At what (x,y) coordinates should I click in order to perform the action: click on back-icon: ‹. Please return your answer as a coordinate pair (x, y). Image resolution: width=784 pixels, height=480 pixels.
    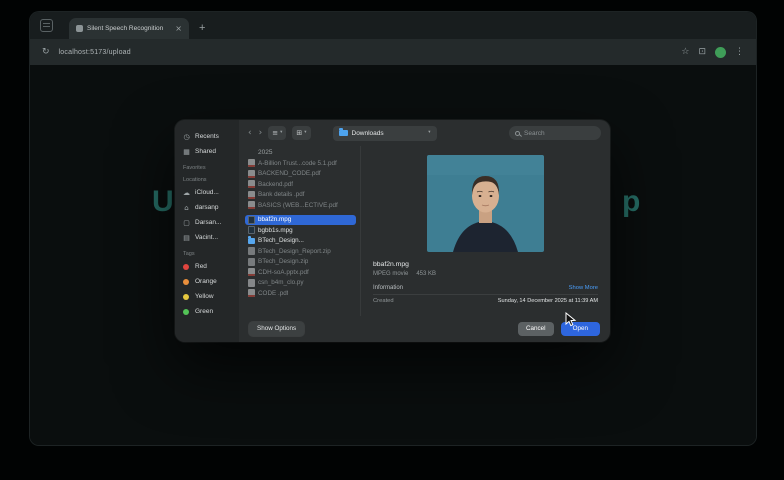
    Looking at the image, I should click on (250, 133).